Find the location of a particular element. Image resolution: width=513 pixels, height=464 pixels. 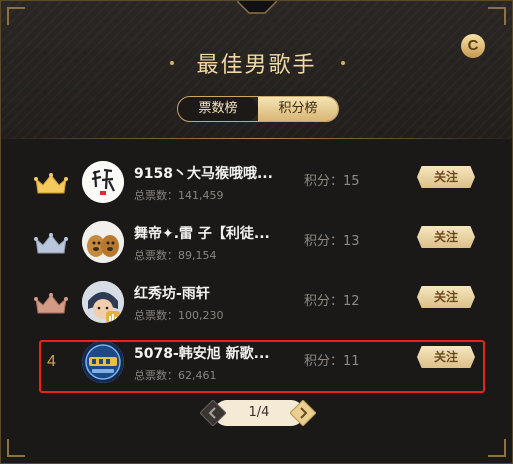

tab-points-ranking: 积分榜 is located at coordinates (298, 109).